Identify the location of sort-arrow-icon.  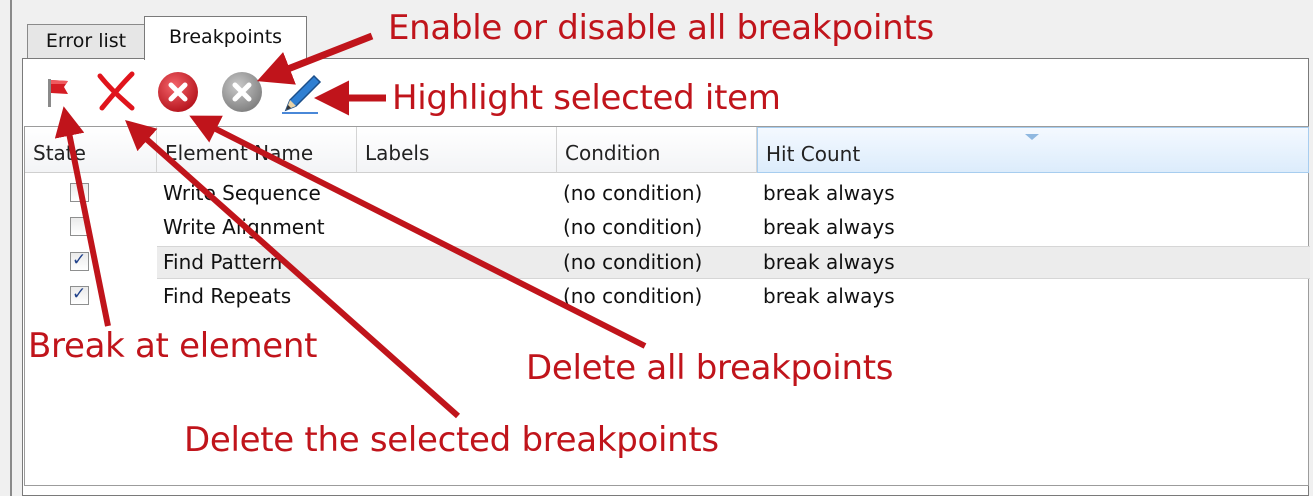
(1032, 137).